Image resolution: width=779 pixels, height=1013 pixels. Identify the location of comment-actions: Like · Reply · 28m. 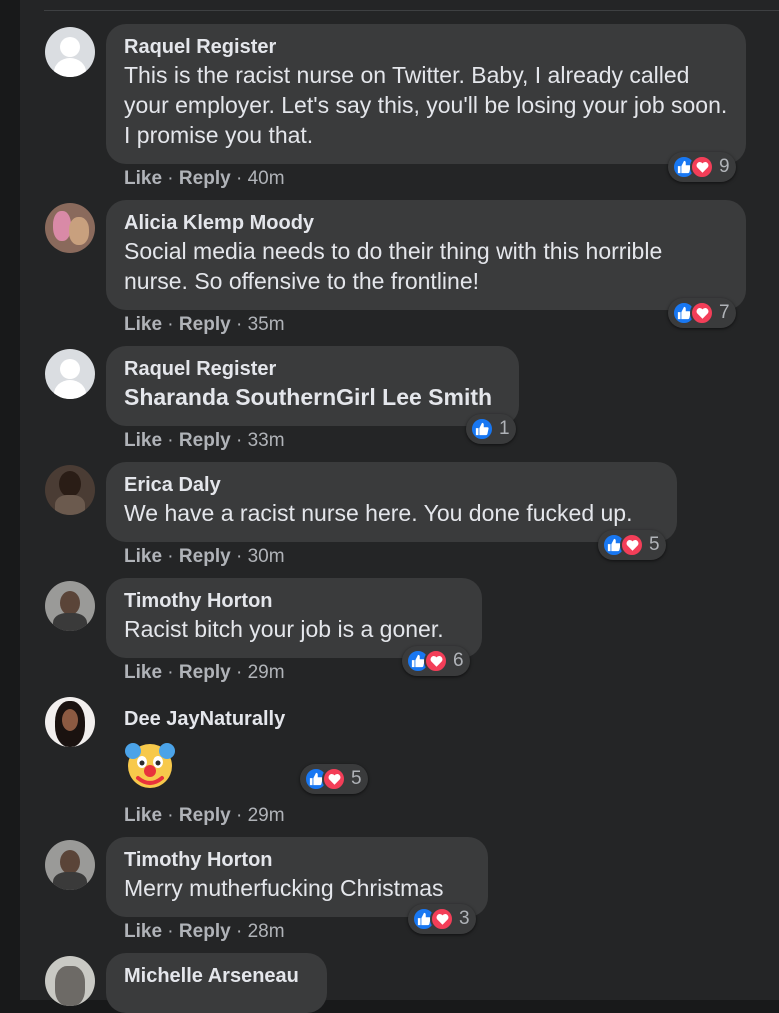
(204, 931).